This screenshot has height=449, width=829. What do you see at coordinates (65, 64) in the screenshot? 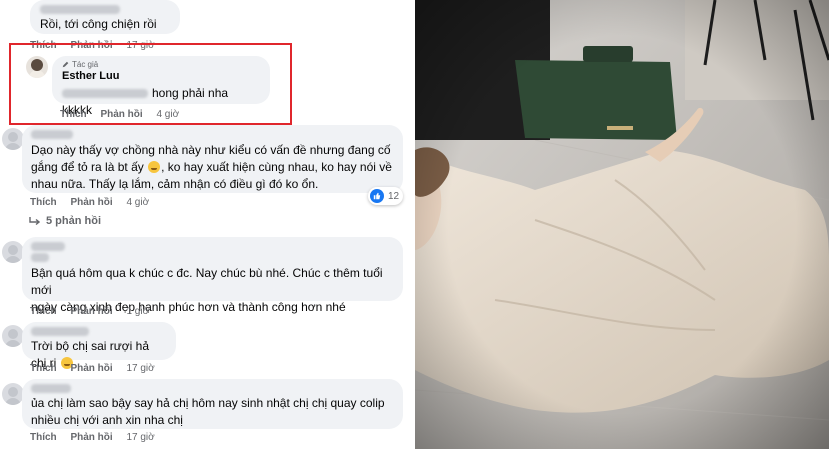
I see `pencil-icon` at bounding box center [65, 64].